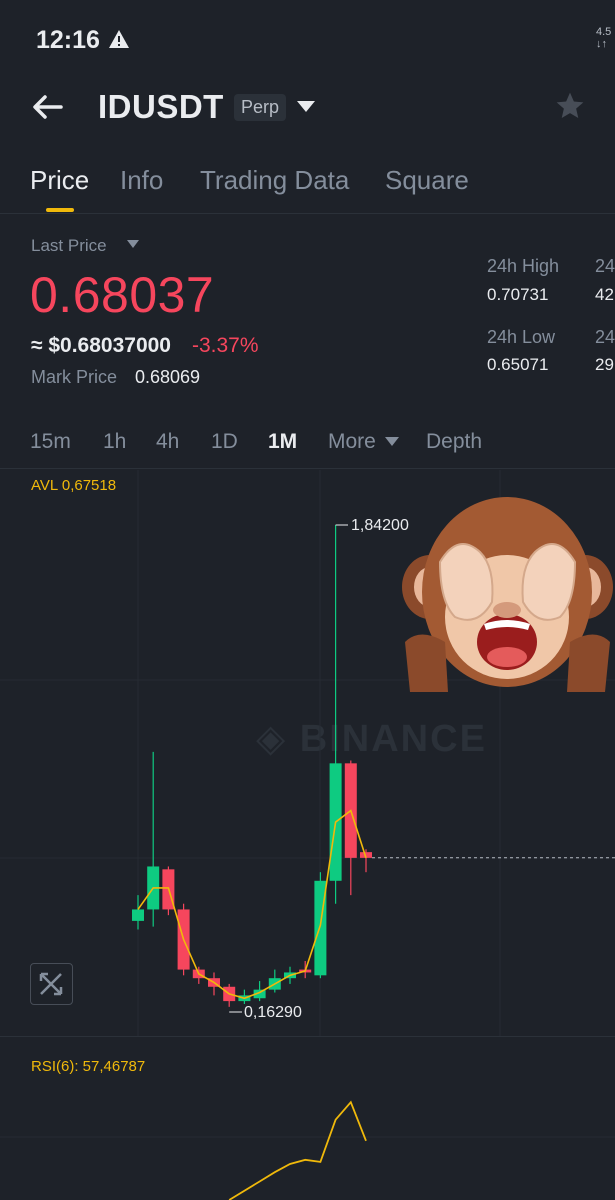 Image resolution: width=615 pixels, height=1200 pixels. Describe the element at coordinates (133, 244) in the screenshot. I see `caret-down-icon` at that location.